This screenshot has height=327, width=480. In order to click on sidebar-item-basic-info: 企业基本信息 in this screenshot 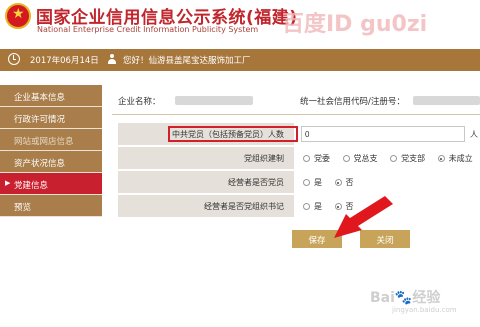, I will do `click(51, 96)`.